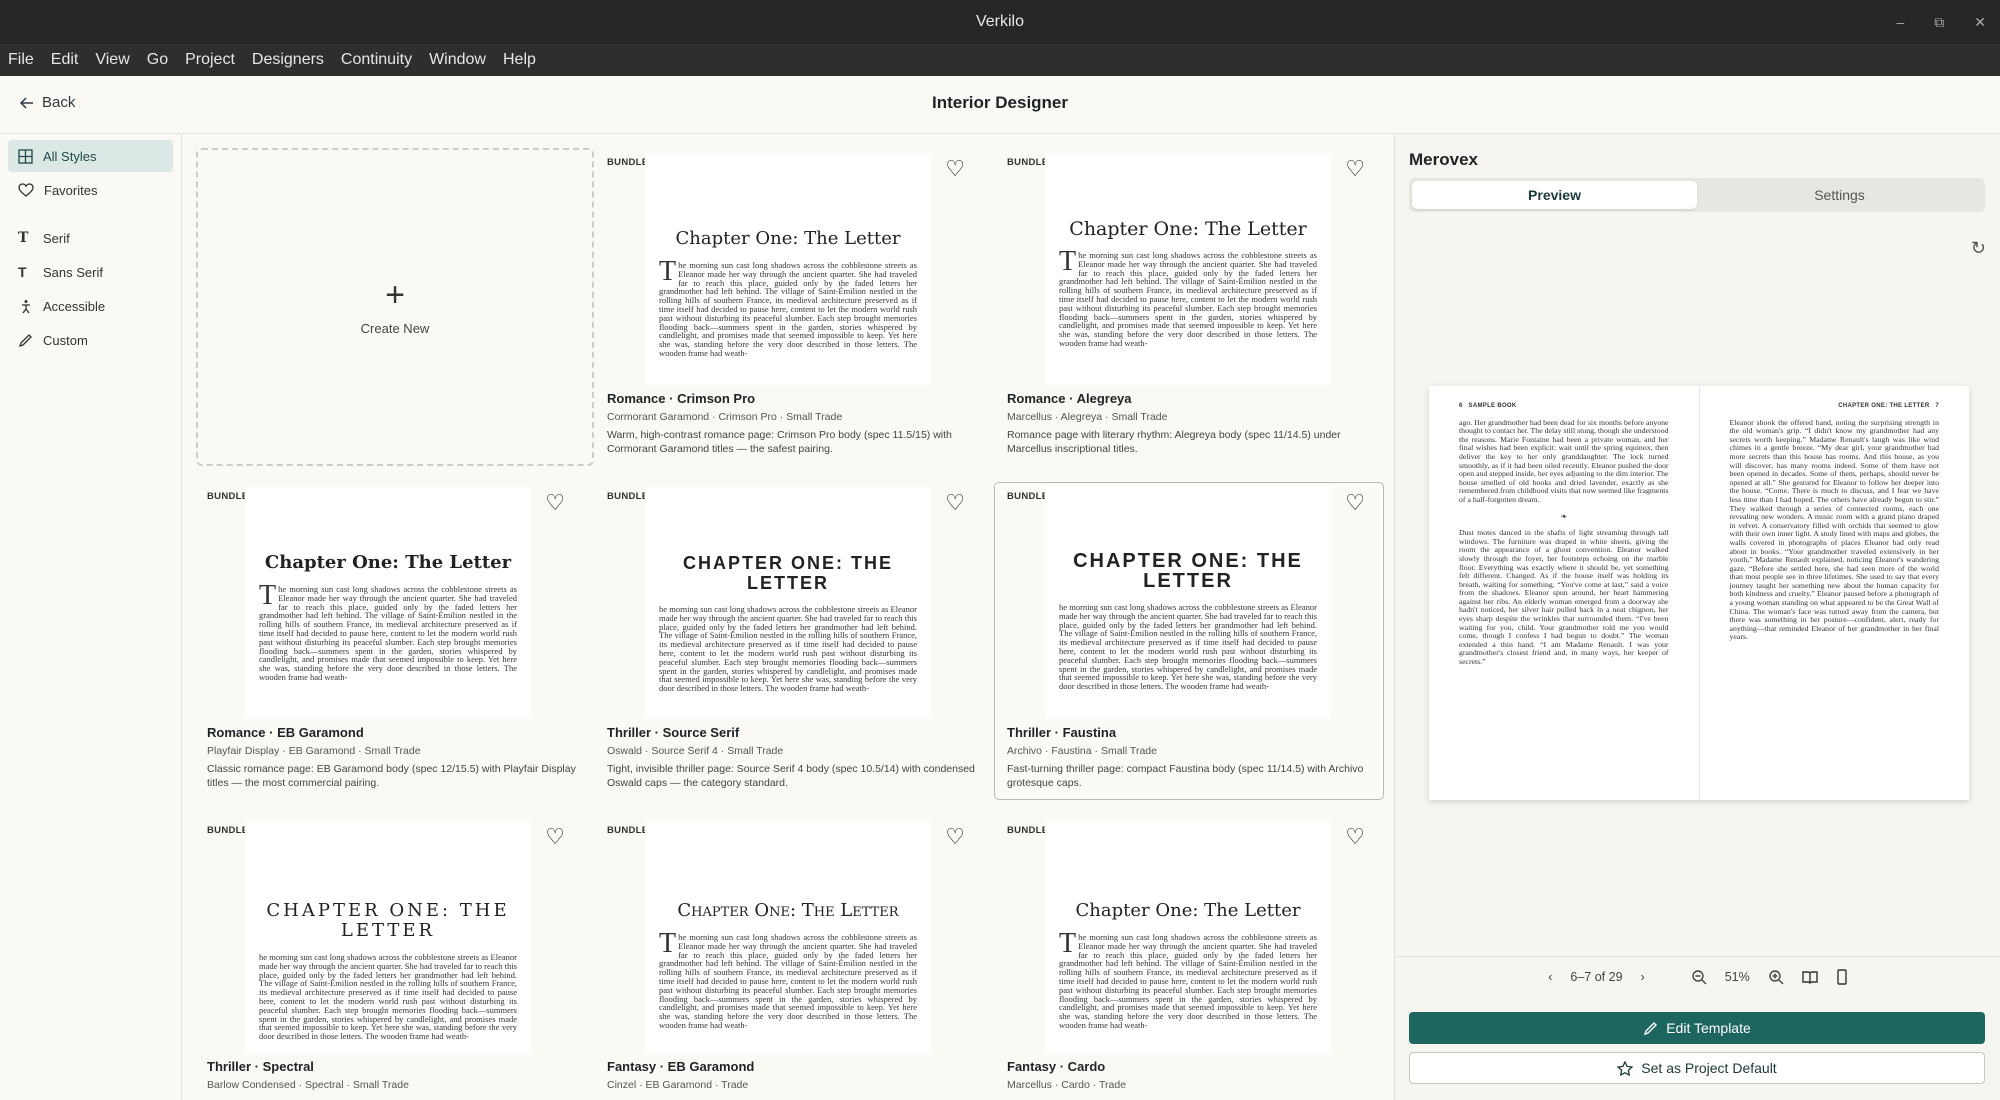 The image size is (2000, 1100). I want to click on sidebar-item-label: Serif, so click(56, 238).